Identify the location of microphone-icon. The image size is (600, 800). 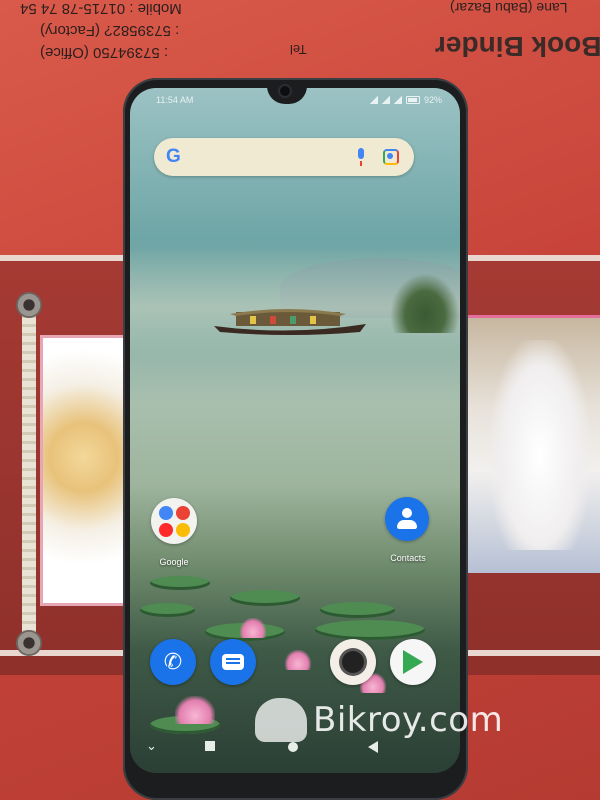
(361, 157).